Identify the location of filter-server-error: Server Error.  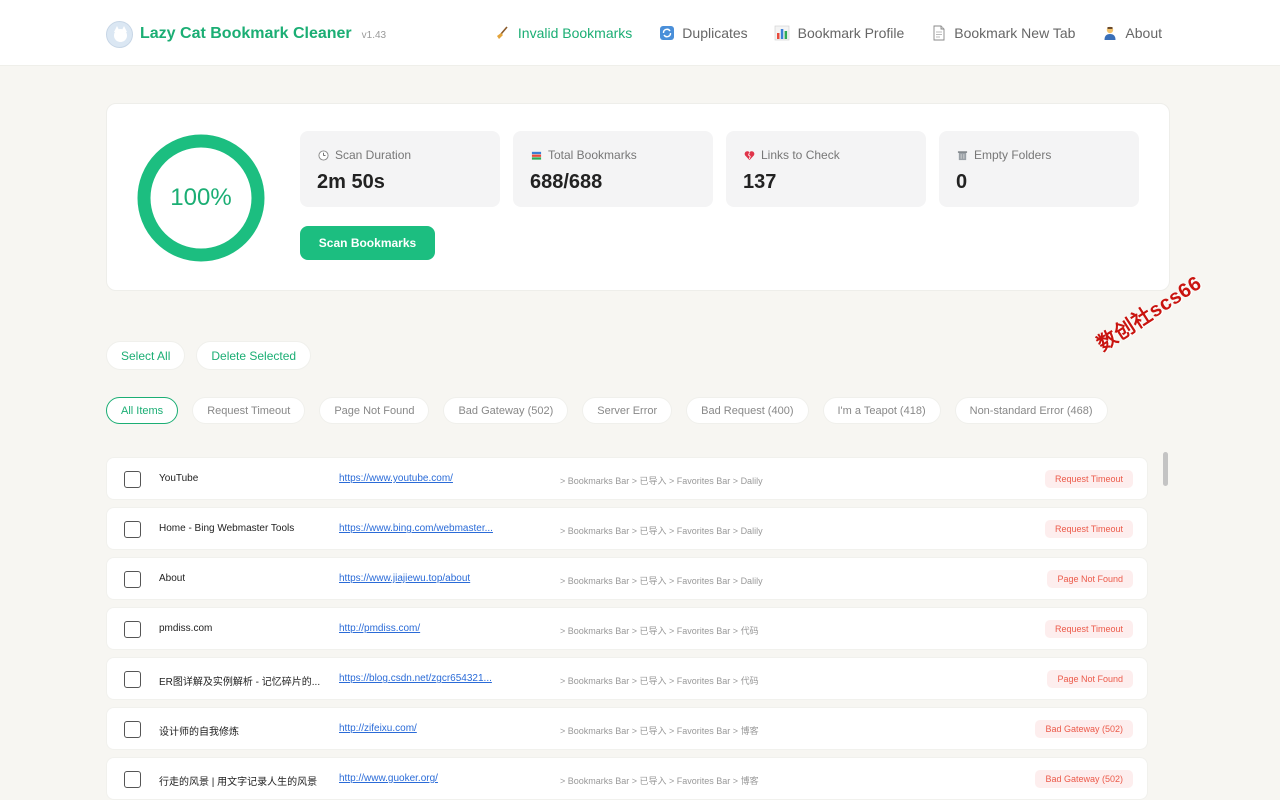
(627, 410).